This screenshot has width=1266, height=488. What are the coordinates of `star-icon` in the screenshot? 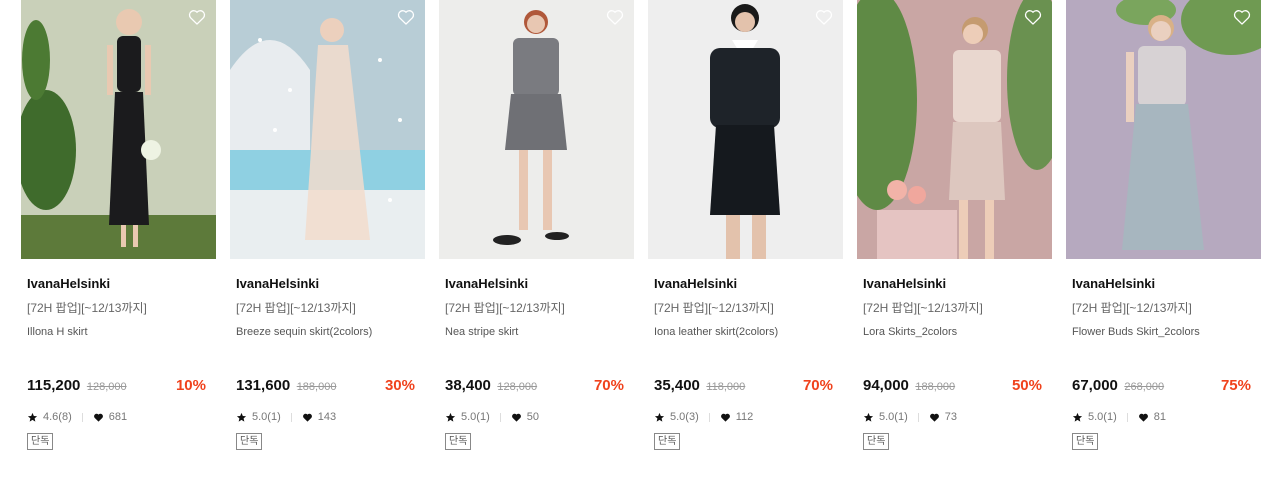 It's located at (32, 417).